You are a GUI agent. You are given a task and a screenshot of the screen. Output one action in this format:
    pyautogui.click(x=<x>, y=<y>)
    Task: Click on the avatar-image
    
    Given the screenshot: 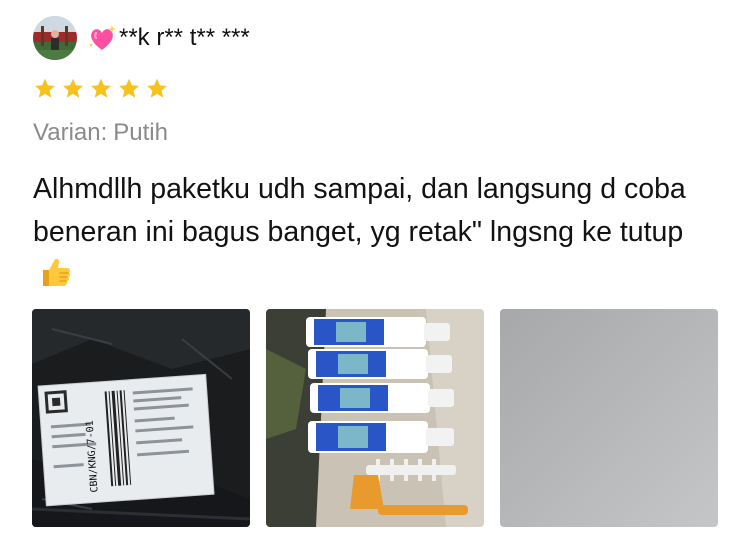 What is the action you would take?
    pyautogui.click(x=55, y=38)
    